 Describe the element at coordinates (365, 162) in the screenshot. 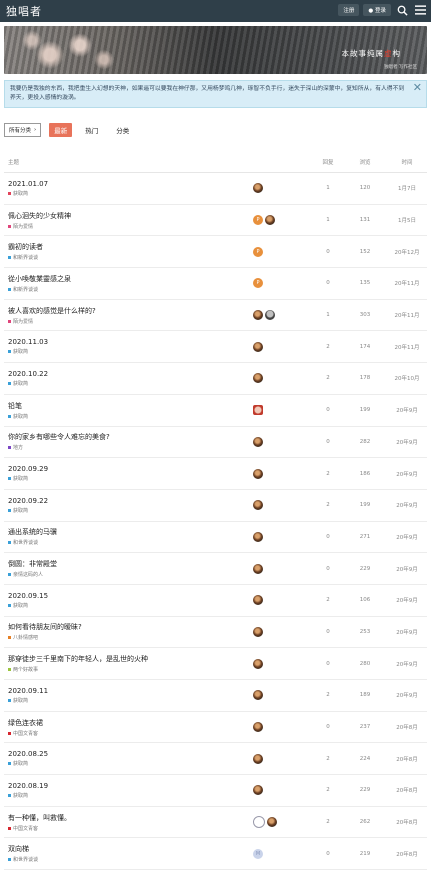

I see `header-views: 浏览` at that location.